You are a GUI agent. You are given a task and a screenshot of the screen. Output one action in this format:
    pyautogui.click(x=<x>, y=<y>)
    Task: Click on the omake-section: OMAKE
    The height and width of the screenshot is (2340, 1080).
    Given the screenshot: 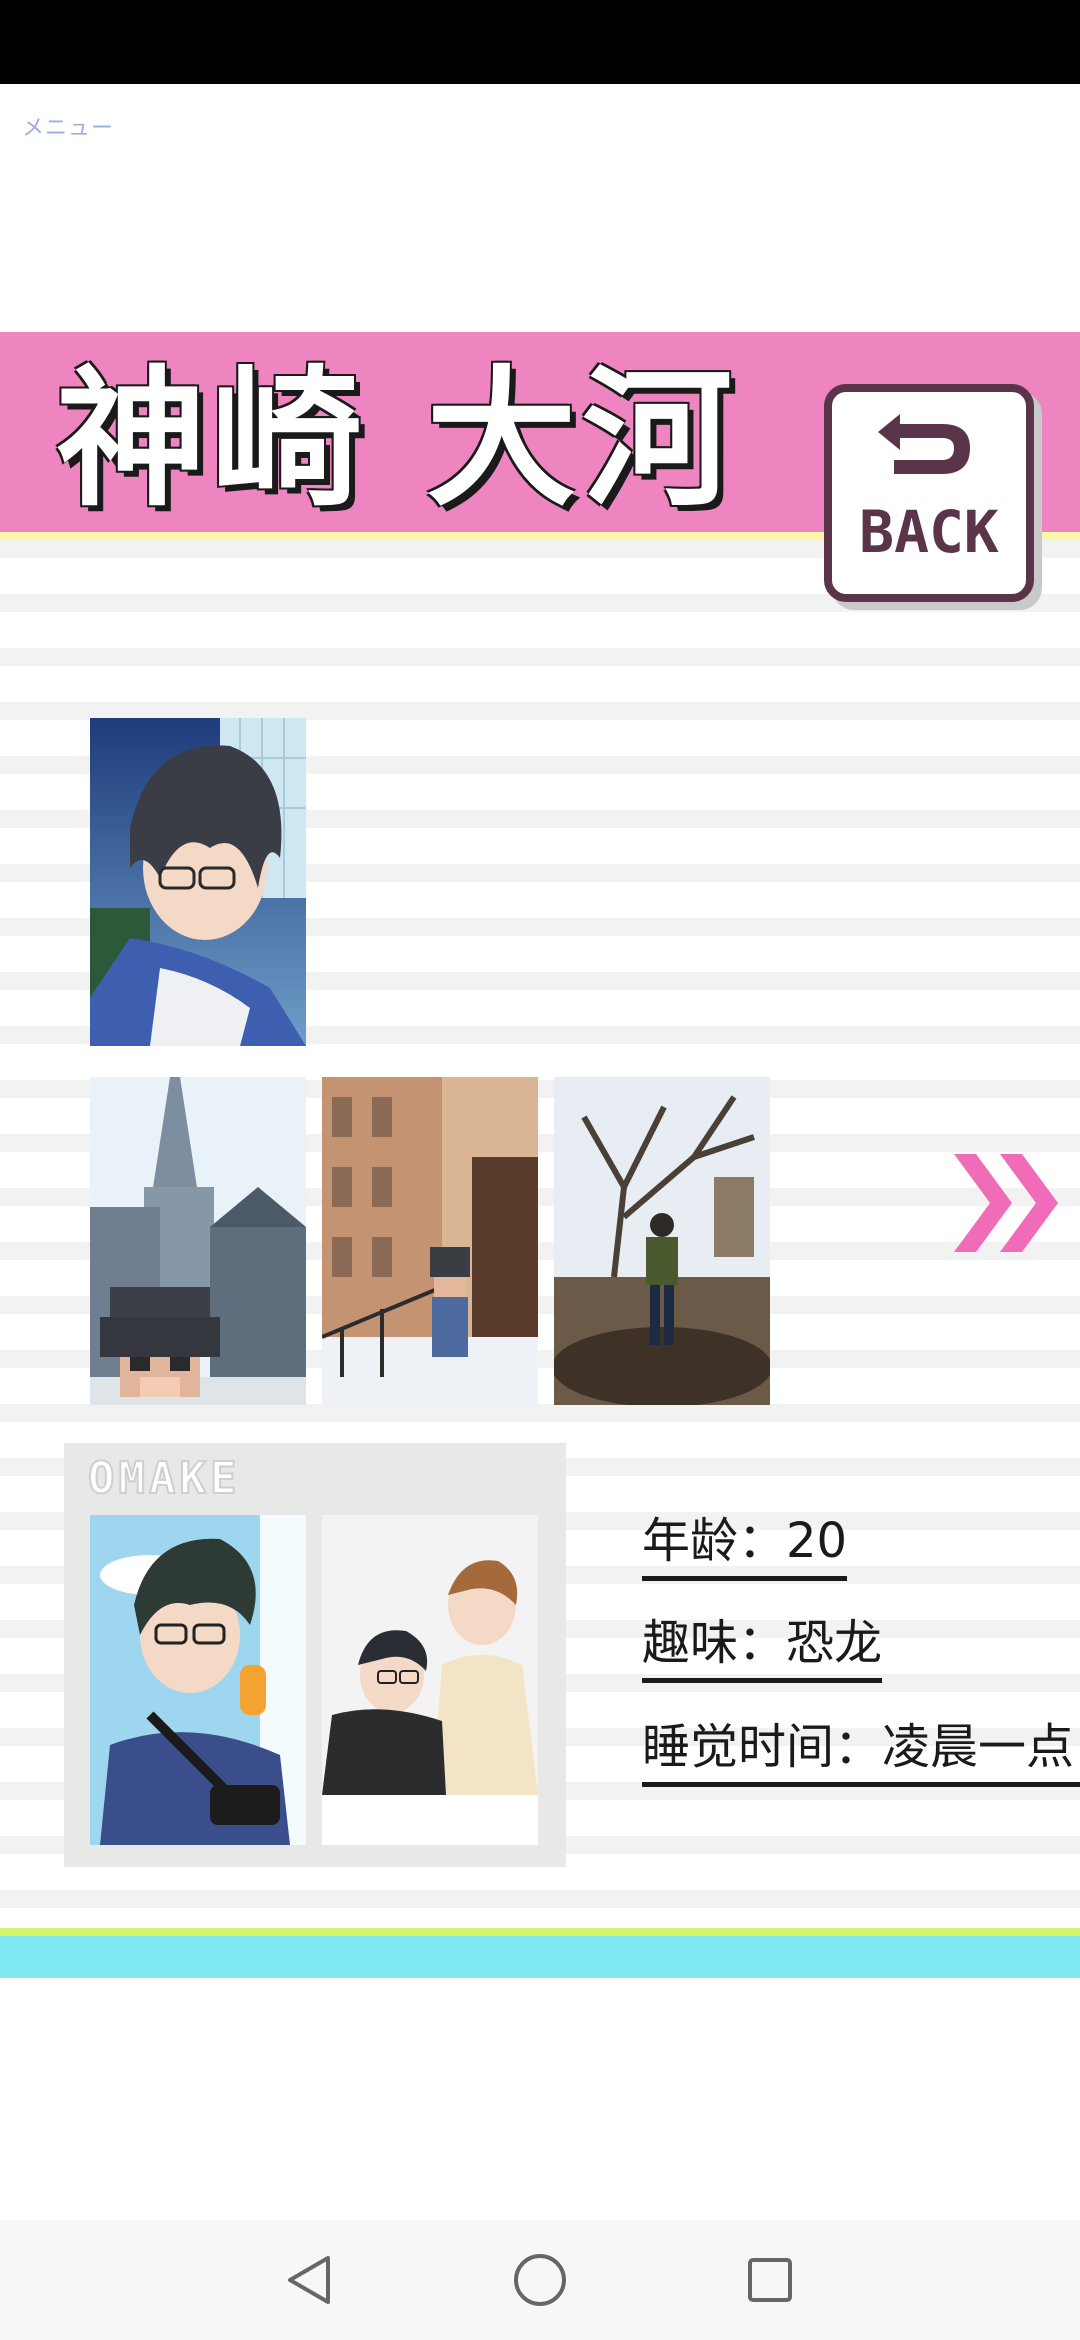 What is the action you would take?
    pyautogui.click(x=315, y=1655)
    